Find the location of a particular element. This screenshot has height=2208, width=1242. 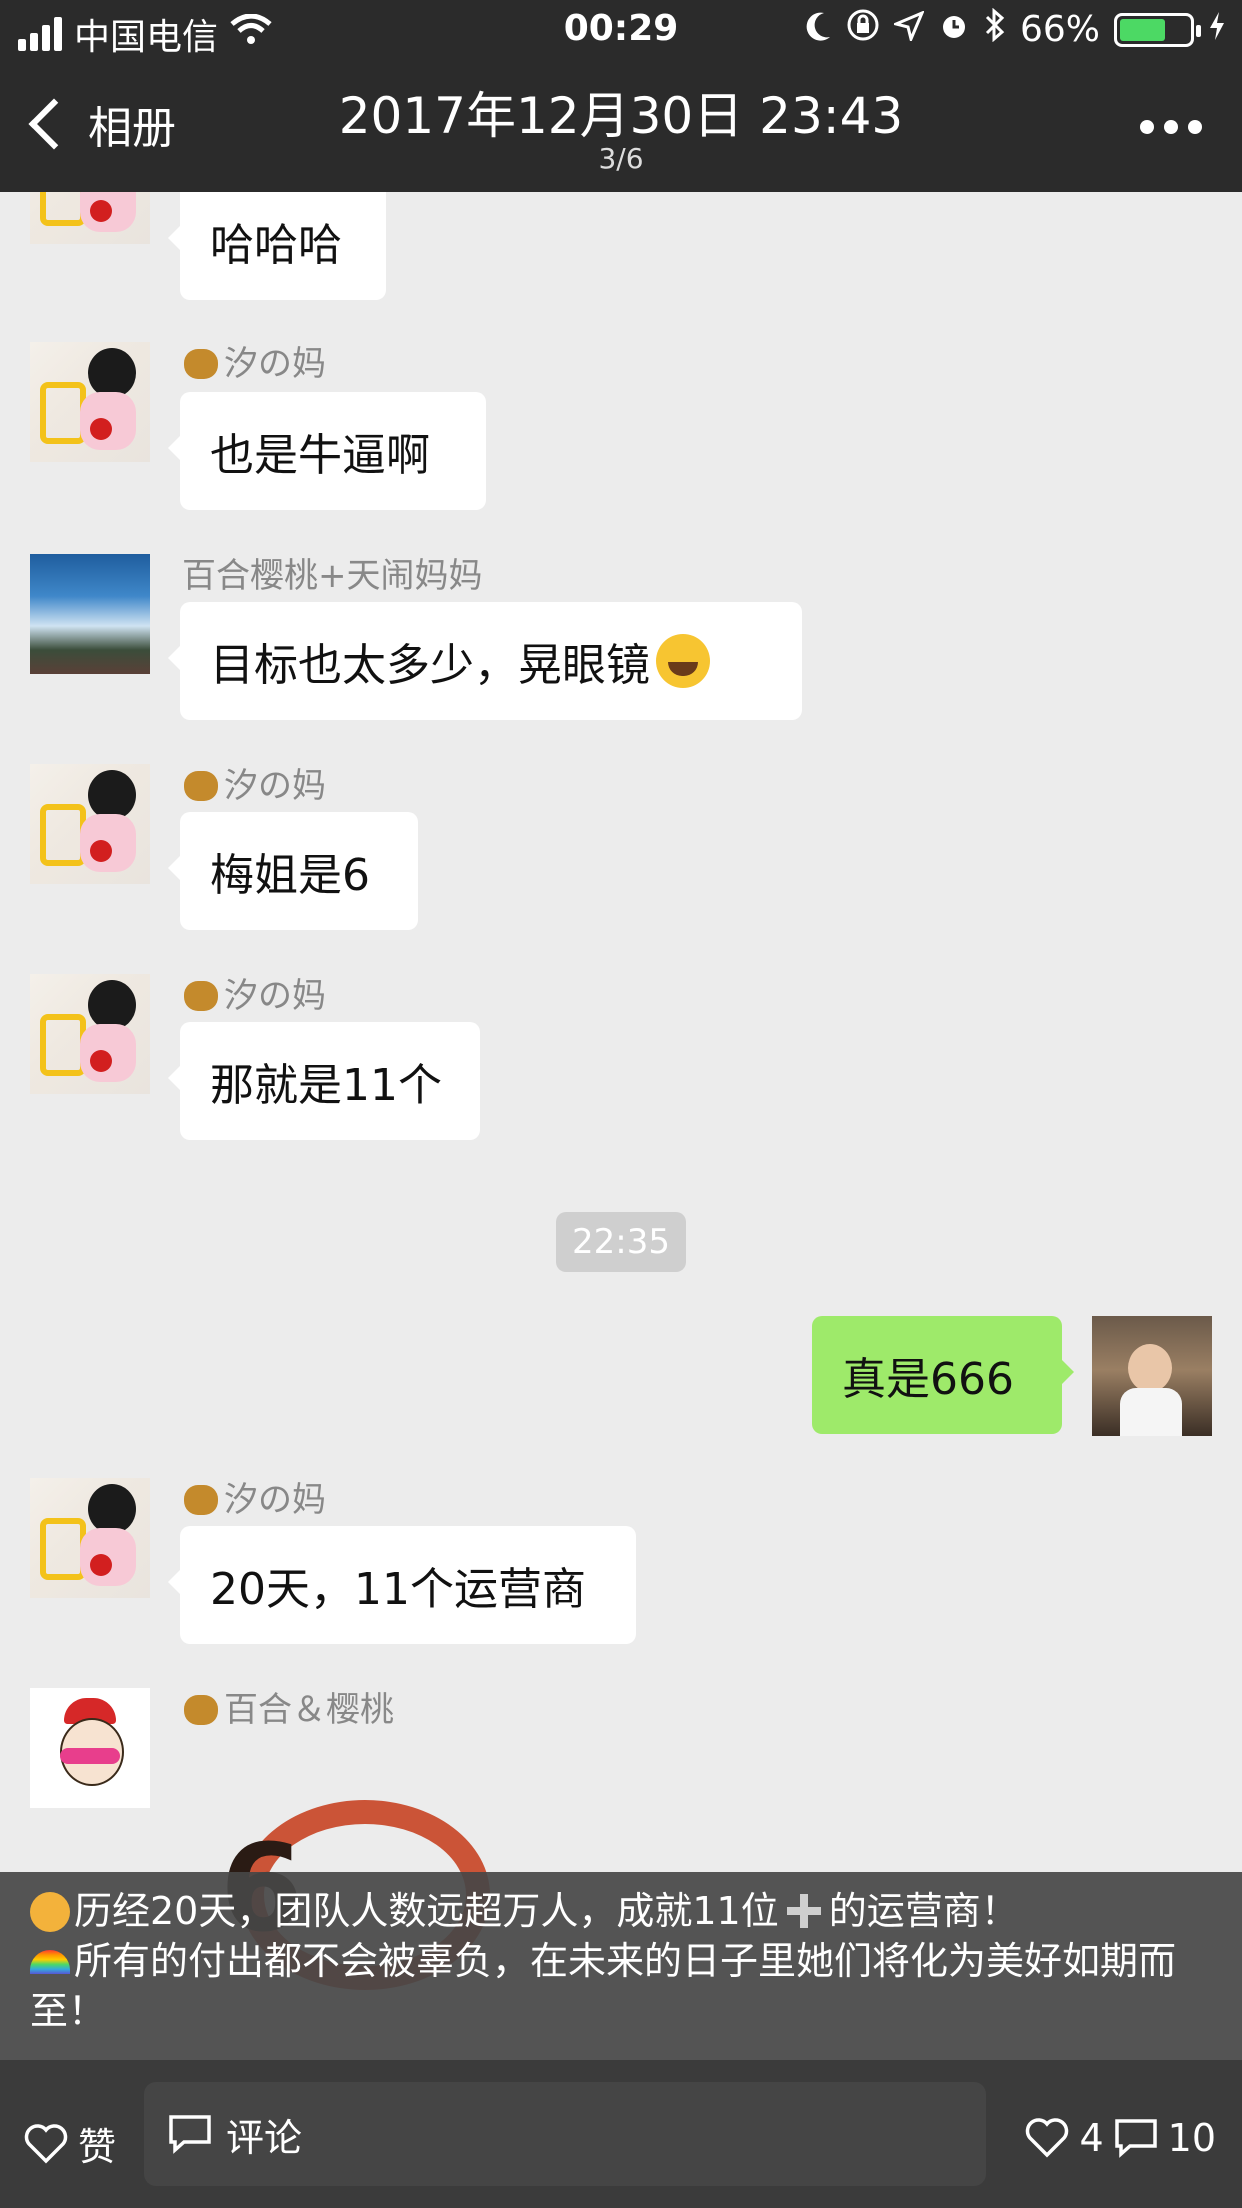

comment-count: 10 is located at coordinates (1191, 2138).